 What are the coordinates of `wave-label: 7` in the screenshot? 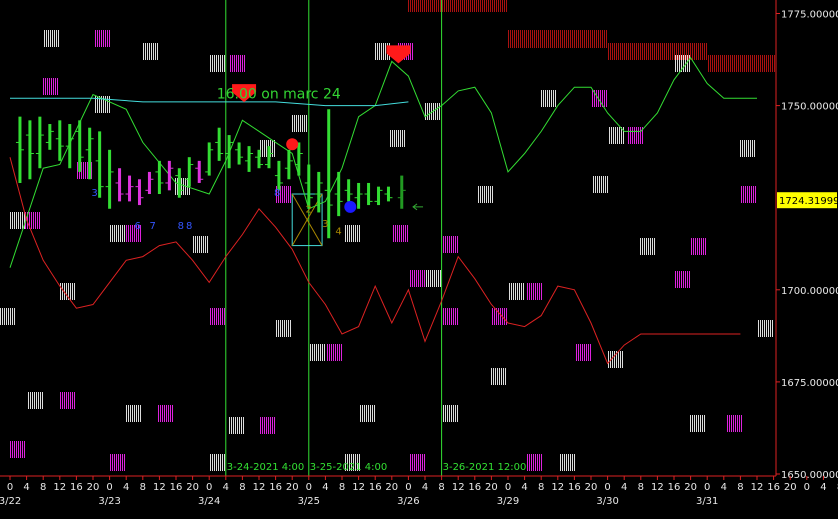 It's located at (152, 226).